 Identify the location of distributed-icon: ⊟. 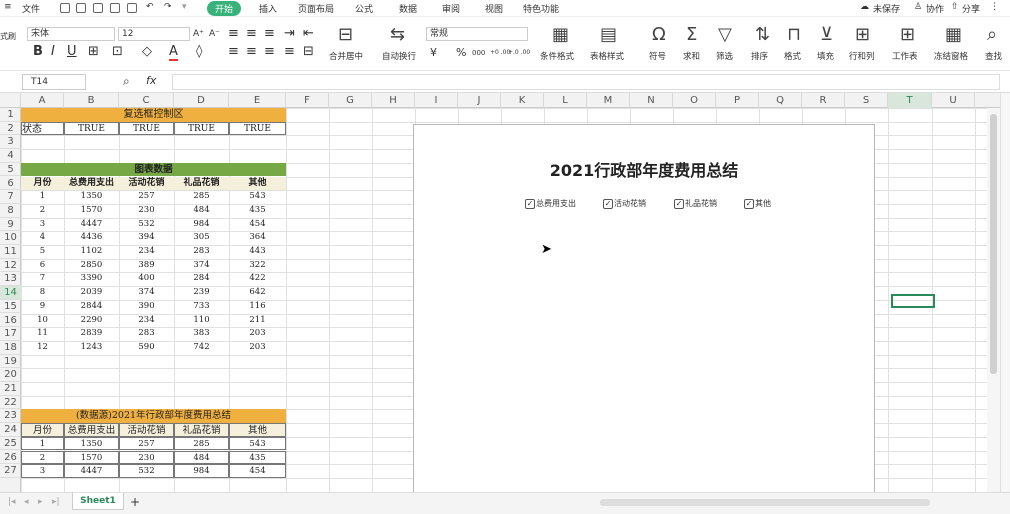
(308, 52).